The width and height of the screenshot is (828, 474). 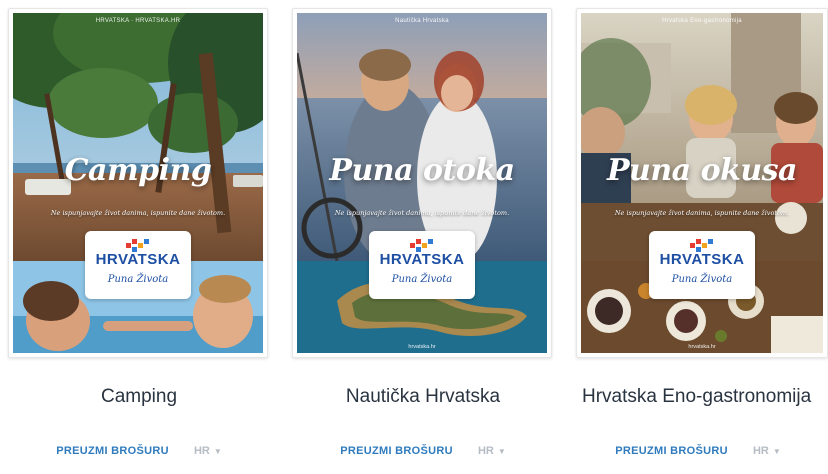 What do you see at coordinates (697, 396) in the screenshot?
I see `brochure-title: Hrvatska Eno-gastronomija` at bounding box center [697, 396].